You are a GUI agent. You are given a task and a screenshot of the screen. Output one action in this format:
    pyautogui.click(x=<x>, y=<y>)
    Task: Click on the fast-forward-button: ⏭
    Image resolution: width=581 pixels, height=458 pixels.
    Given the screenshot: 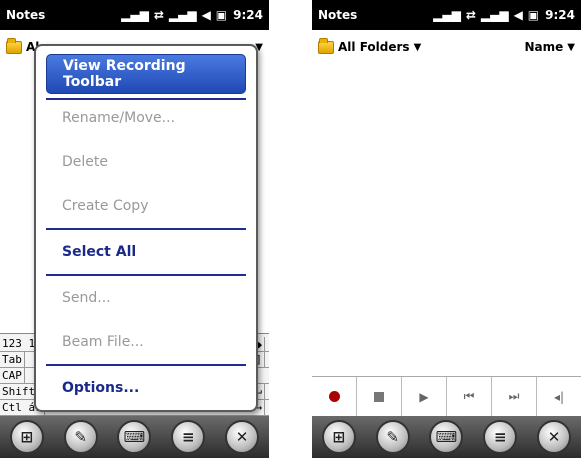 What is the action you would take?
    pyautogui.click(x=514, y=396)
    